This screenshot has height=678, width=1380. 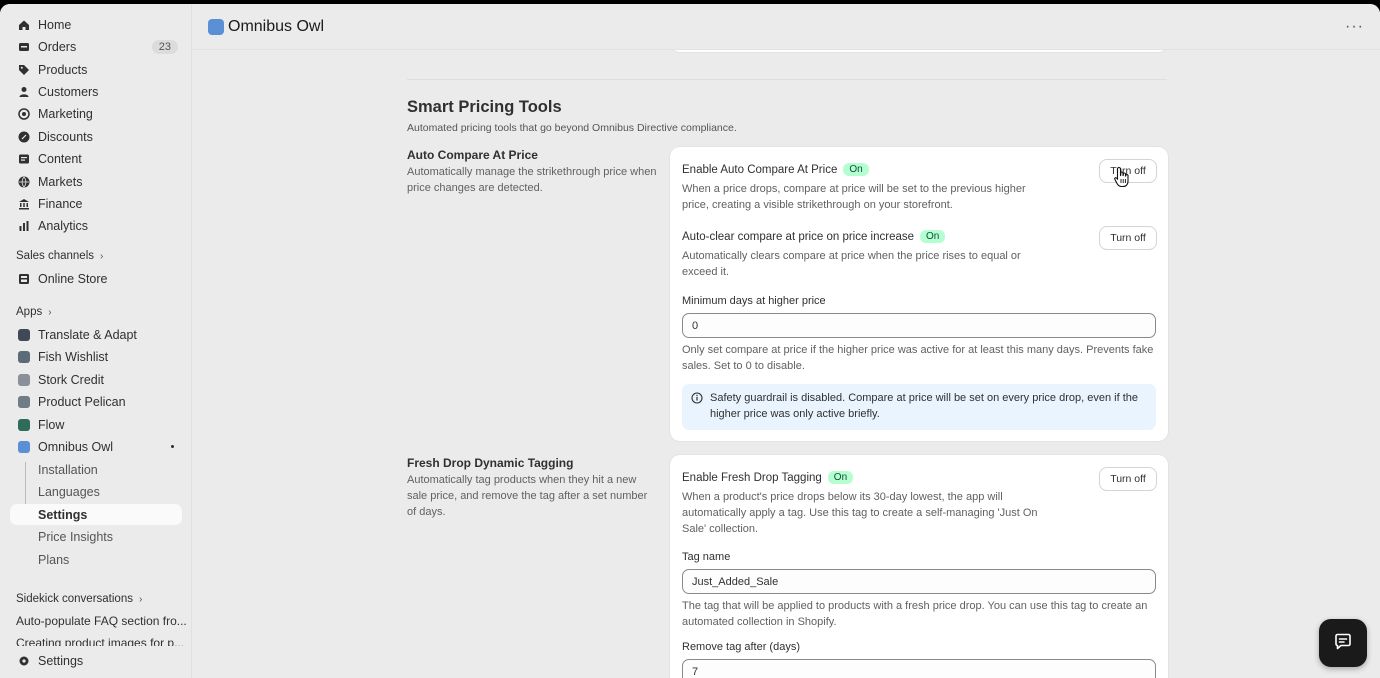 What do you see at coordinates (73, 278) in the screenshot?
I see `sidebar-item-label: Online Store` at bounding box center [73, 278].